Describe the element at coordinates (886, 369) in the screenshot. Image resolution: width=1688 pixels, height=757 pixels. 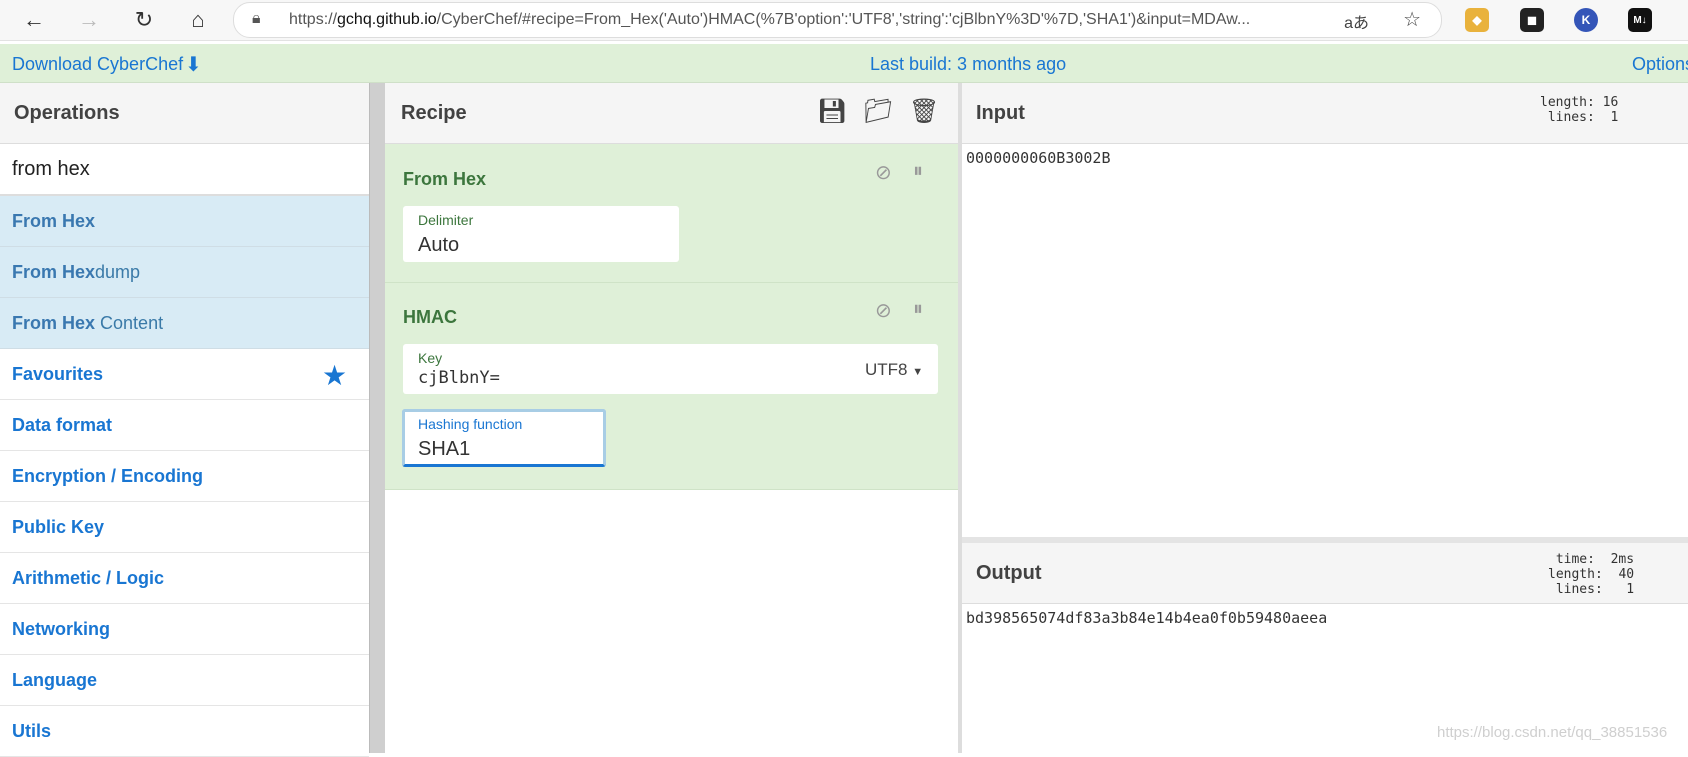
I see `encoding-value: UTF8` at that location.